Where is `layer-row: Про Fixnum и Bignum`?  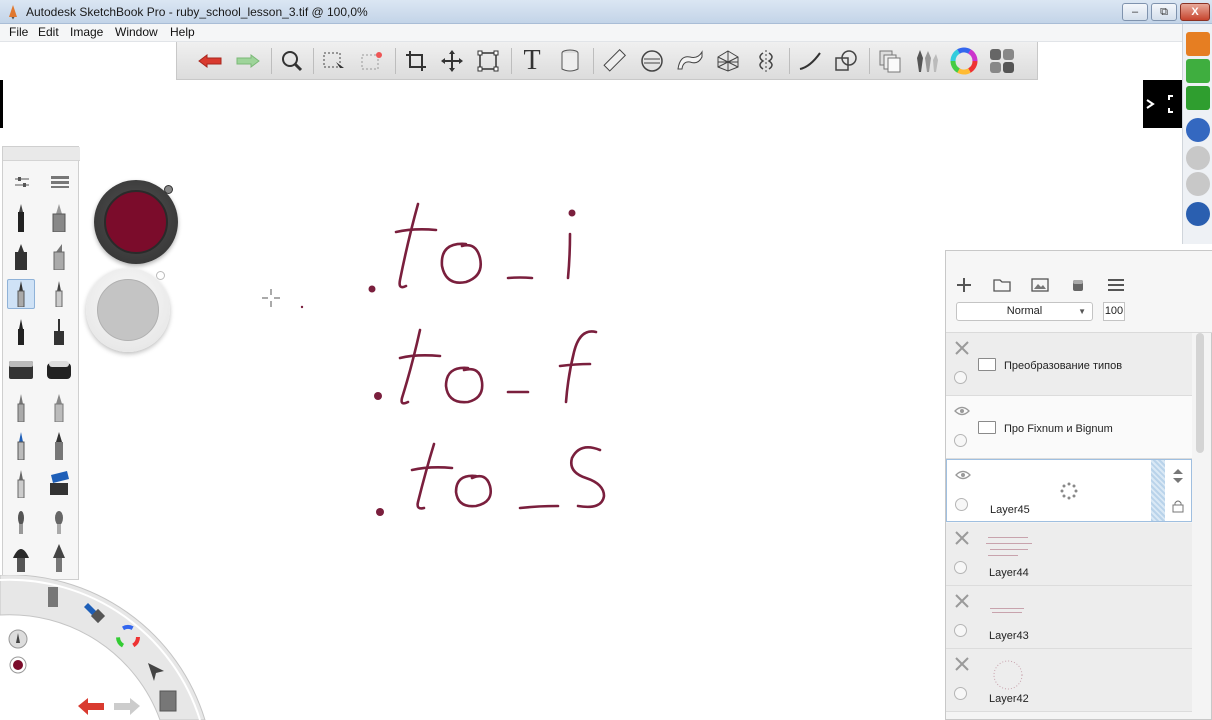
layer-row: Про Fixnum и Bignum is located at coordinates (1069, 427).